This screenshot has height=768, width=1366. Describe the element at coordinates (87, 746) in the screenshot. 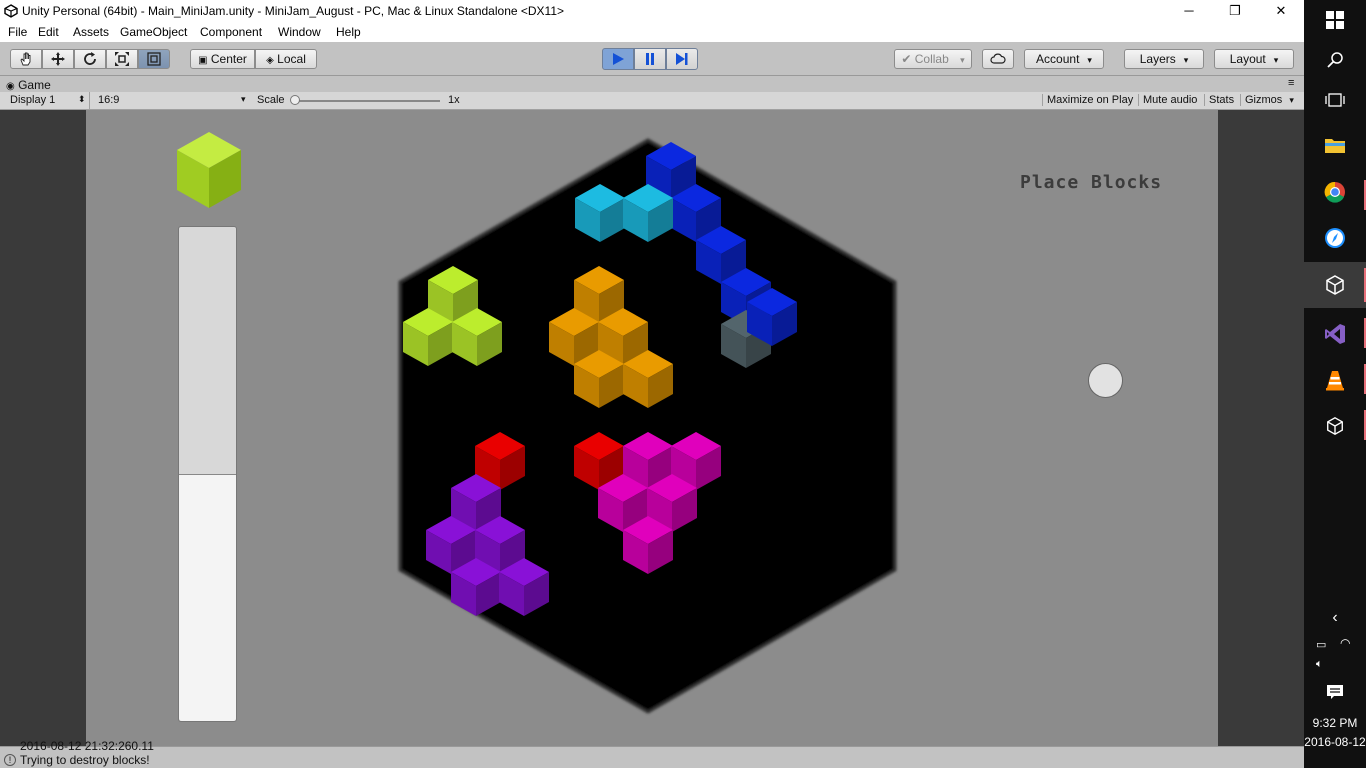

I see `log-timestamp: 2016-08-12 21:32:260.11` at that location.